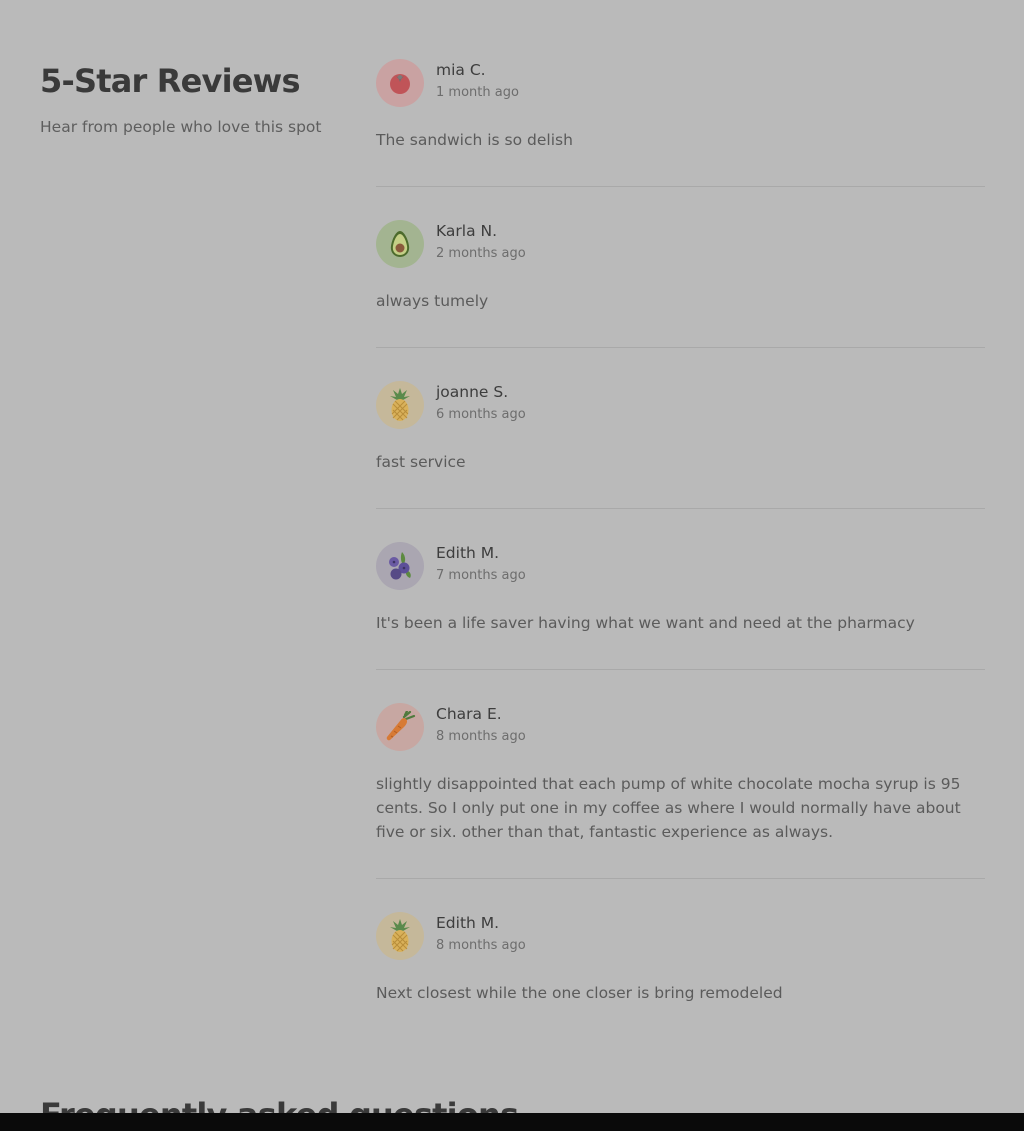 This screenshot has height=1131, width=1024. What do you see at coordinates (481, 725) in the screenshot?
I see `review-meta: Chara E. 8 months ago` at bounding box center [481, 725].